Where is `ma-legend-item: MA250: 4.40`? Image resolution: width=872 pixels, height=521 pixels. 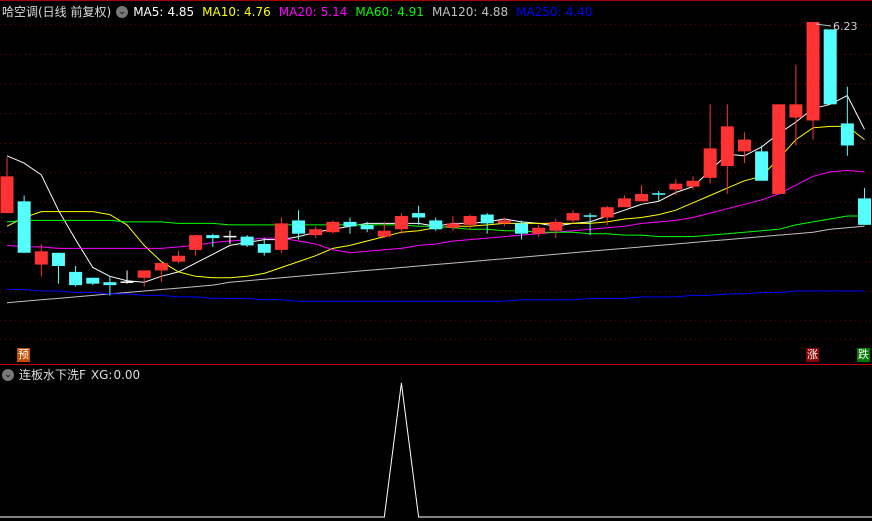
ma-legend-item: MA250: 4.40 is located at coordinates (554, 12).